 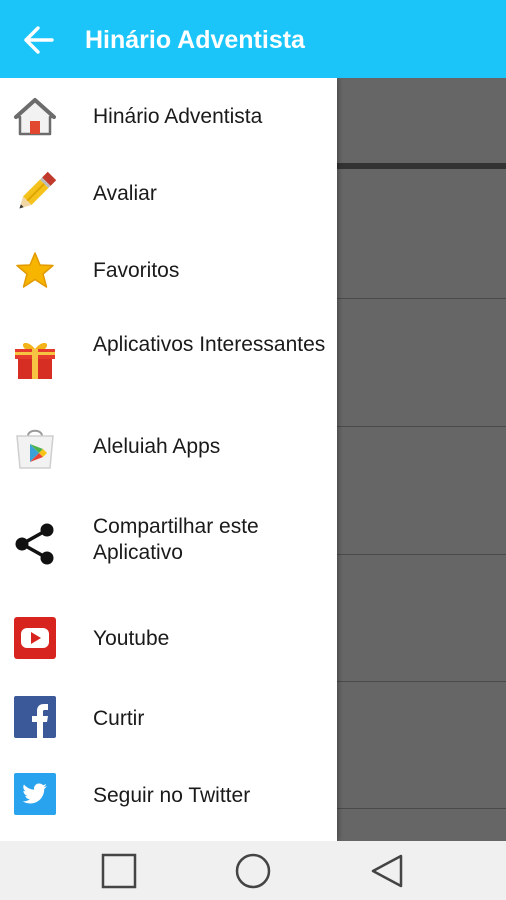 I want to click on drawer-item-aleluiah-apps: Aleluiah Apps, so click(x=168, y=447).